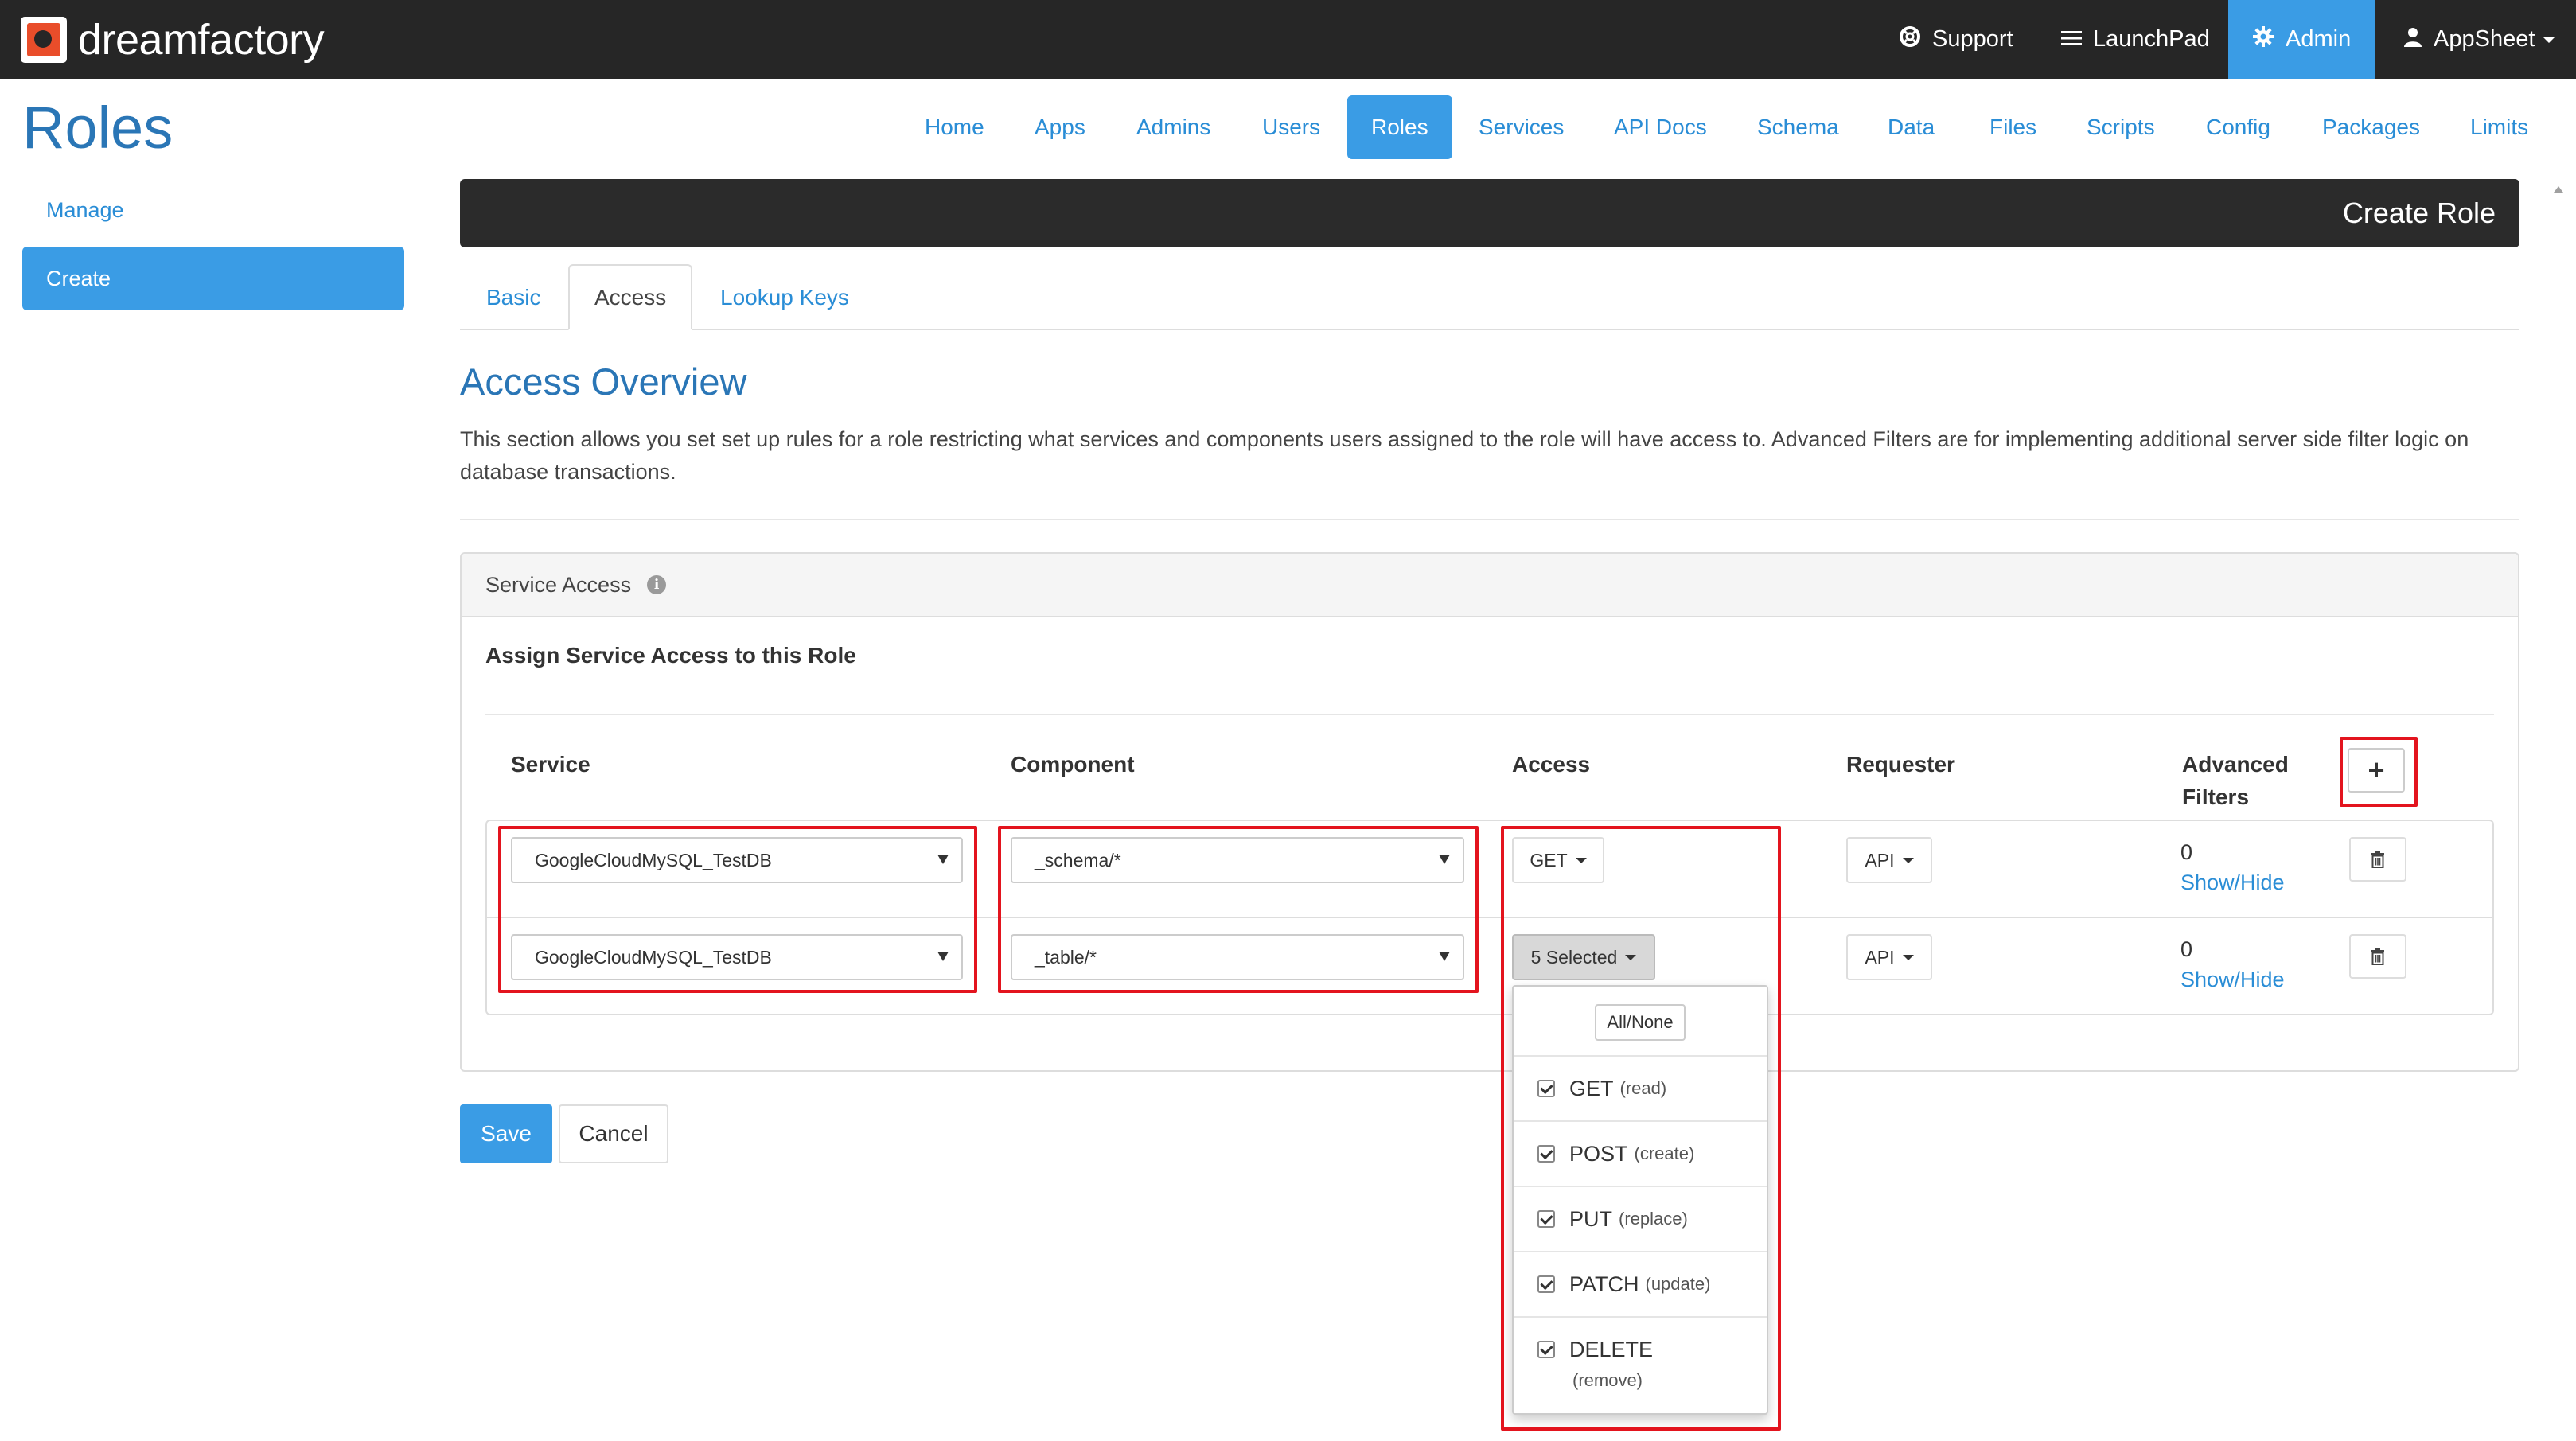 This screenshot has height=1441, width=2576. What do you see at coordinates (2235, 780) in the screenshot?
I see `column-header-advanced-filters: Advanced Filters` at bounding box center [2235, 780].